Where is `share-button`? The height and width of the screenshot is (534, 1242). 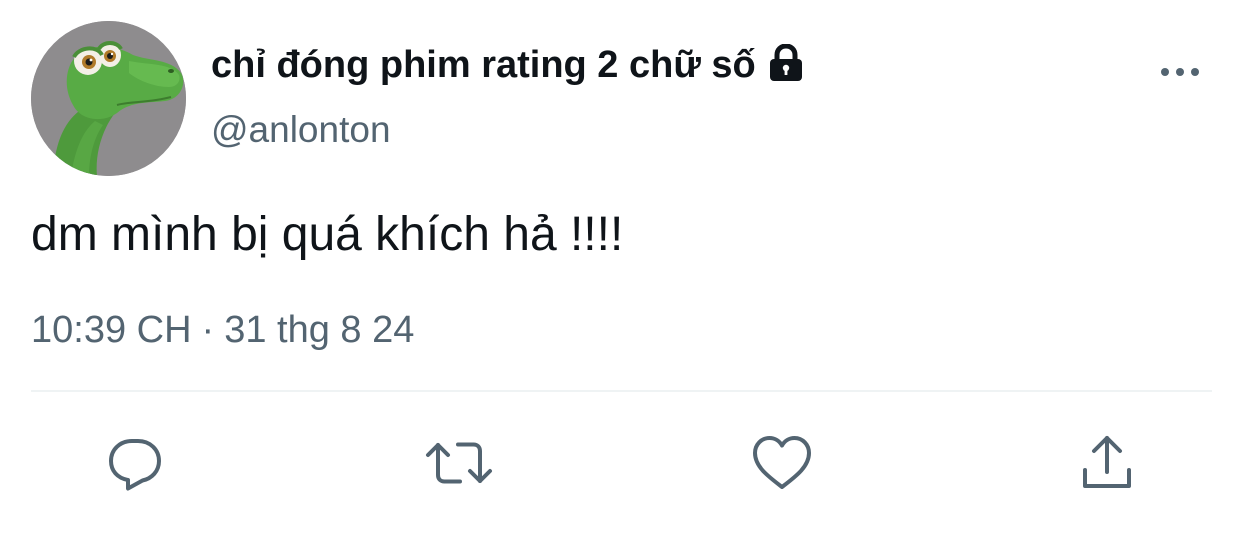
share-button is located at coordinates (1107, 463).